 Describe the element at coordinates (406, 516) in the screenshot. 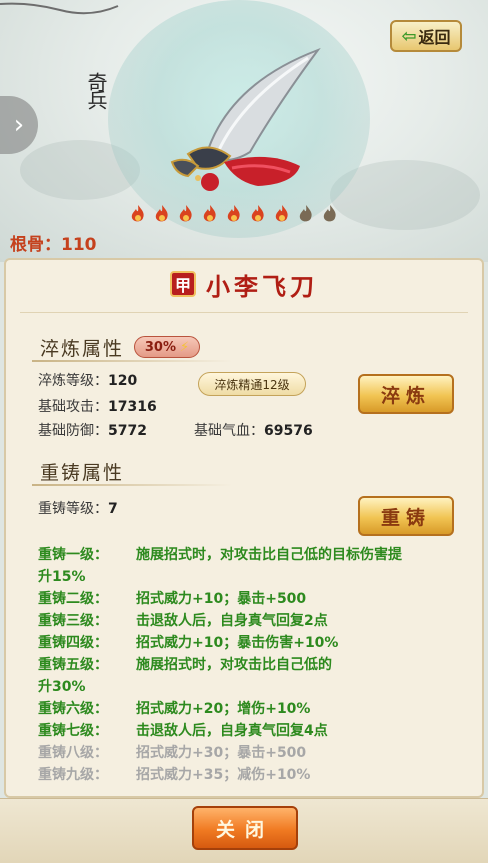

I see `recast-button: 重铸` at that location.